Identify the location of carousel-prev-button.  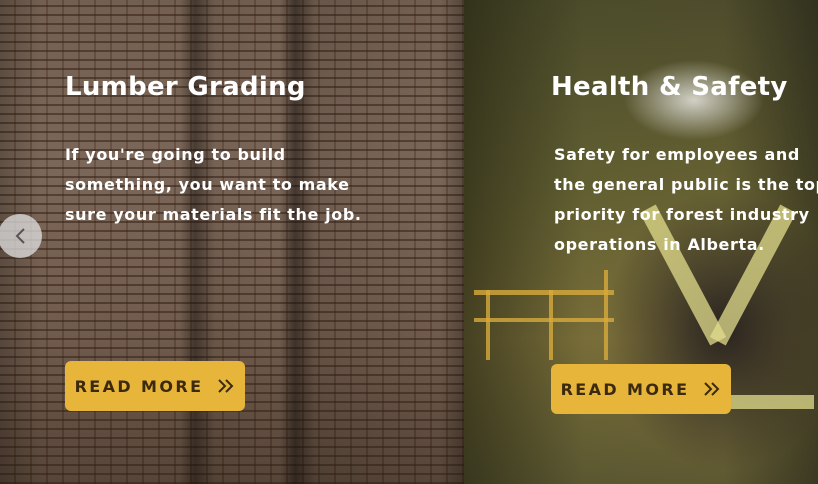
(21, 236).